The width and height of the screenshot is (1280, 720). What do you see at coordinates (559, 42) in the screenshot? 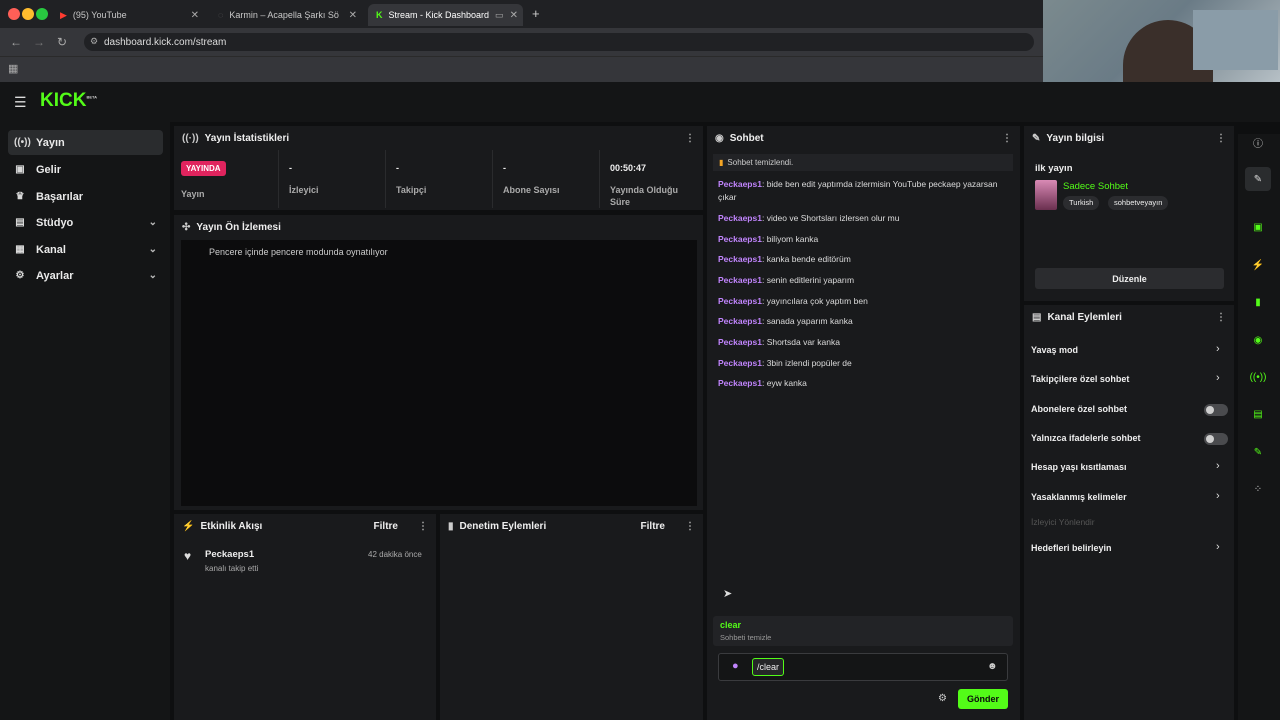
I see `url-input: dashboard.kick.com/stream` at bounding box center [559, 42].